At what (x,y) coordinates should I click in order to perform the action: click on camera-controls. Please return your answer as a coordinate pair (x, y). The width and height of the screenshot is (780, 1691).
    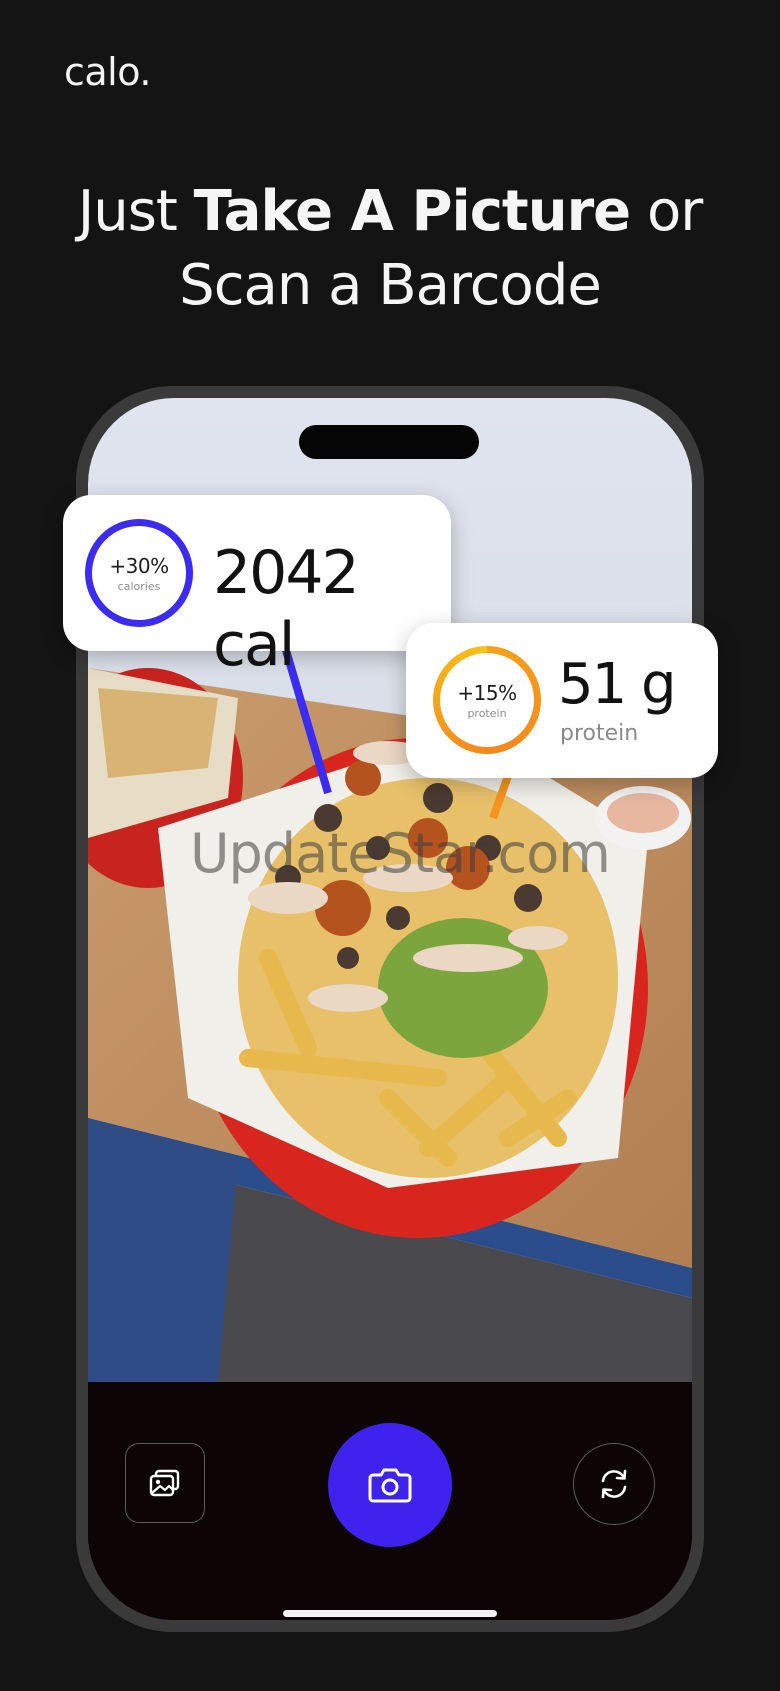
    Looking at the image, I should click on (390, 1501).